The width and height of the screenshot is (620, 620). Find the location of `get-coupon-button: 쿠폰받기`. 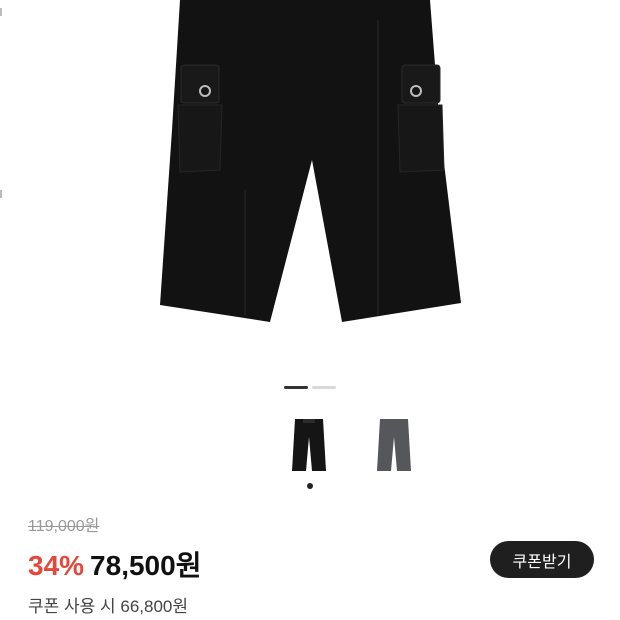

get-coupon-button: 쿠폰받기 is located at coordinates (542, 559).